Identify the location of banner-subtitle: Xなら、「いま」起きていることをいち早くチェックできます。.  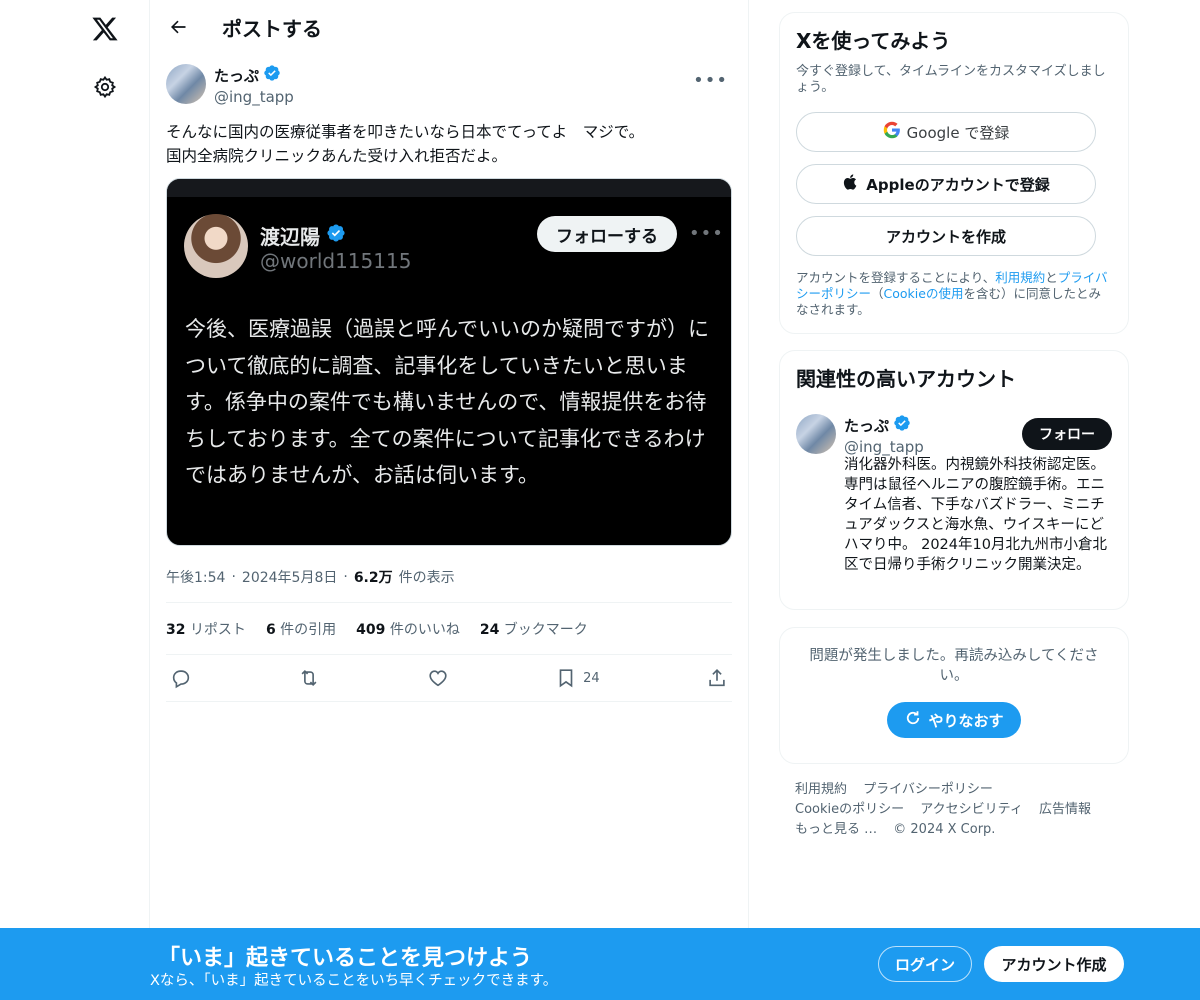
(354, 981).